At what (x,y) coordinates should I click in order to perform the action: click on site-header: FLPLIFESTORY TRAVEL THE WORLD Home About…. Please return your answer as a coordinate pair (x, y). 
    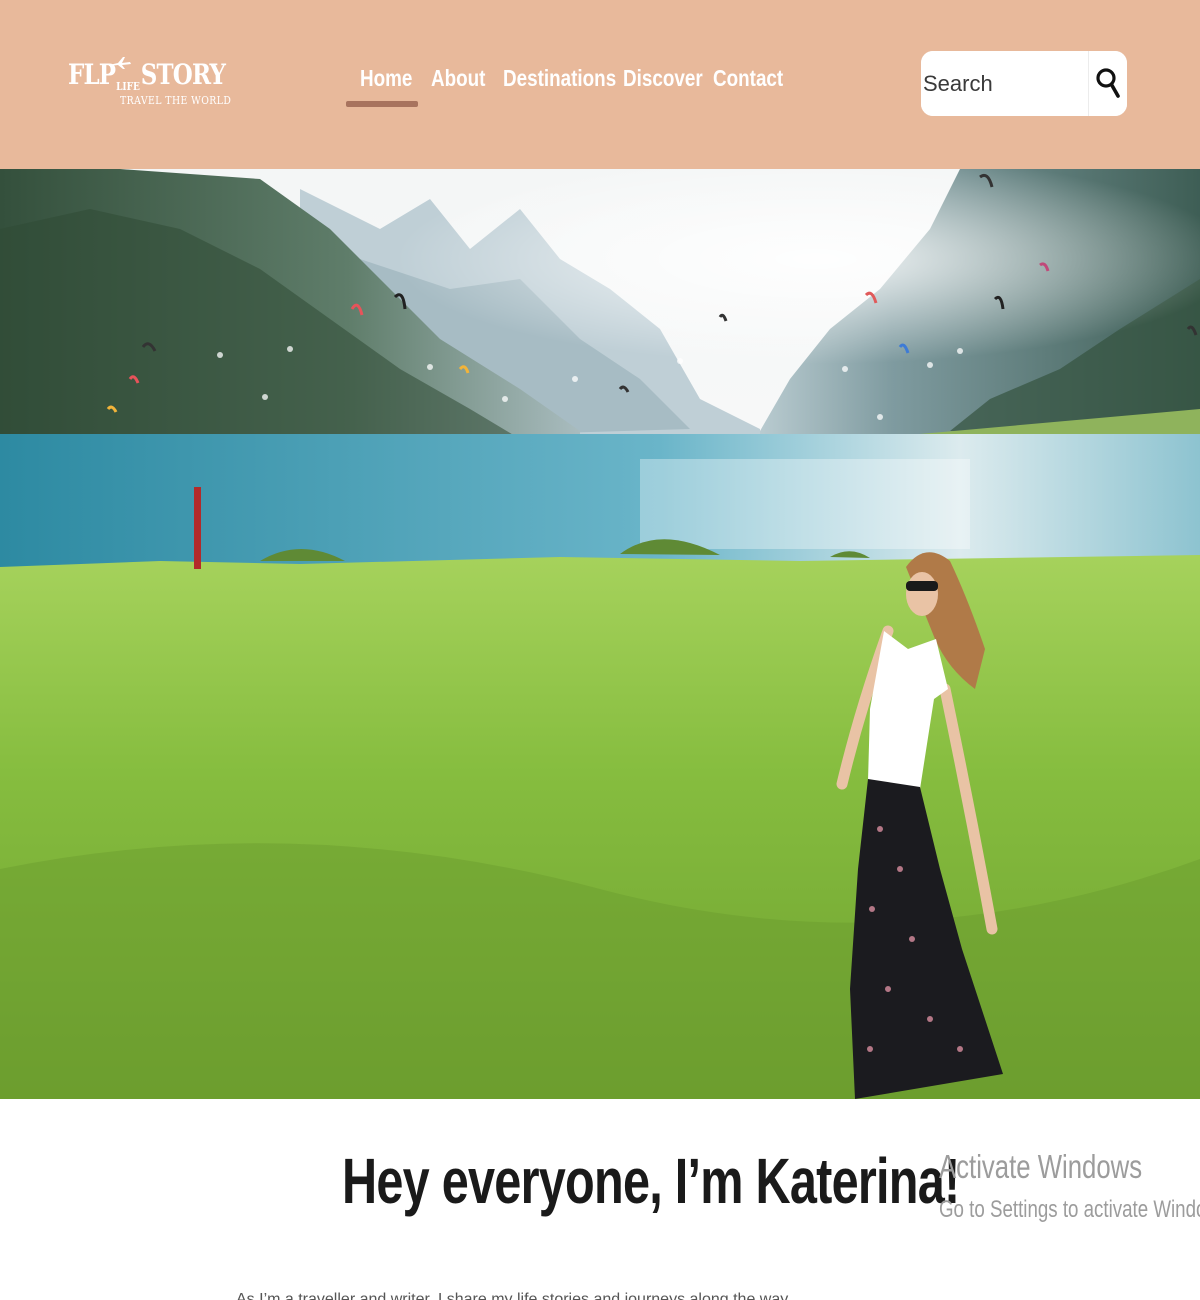
    Looking at the image, I should click on (600, 84).